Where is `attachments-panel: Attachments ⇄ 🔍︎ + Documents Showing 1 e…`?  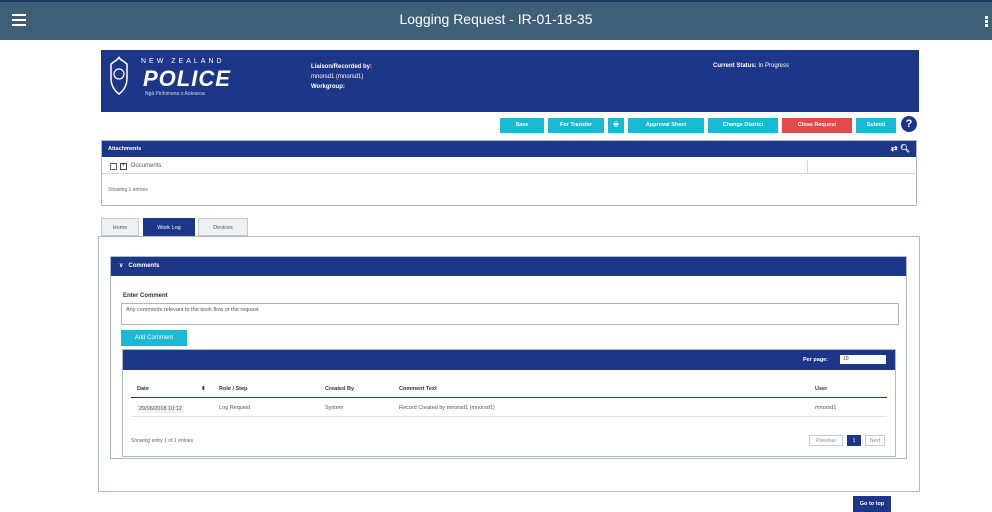 attachments-panel: Attachments ⇄ 🔍︎ + Documents Showing 1 e… is located at coordinates (509, 173).